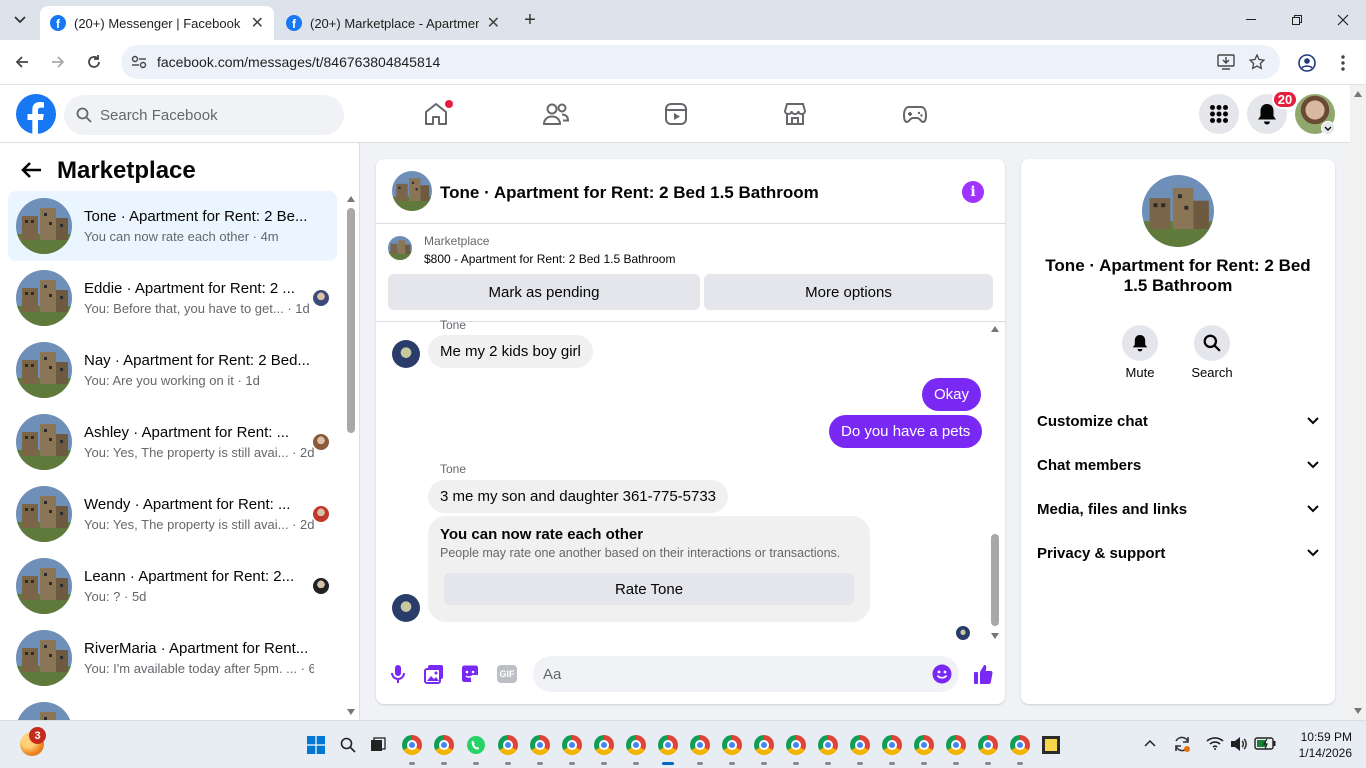 This screenshot has height=768, width=1366. What do you see at coordinates (556, 114) in the screenshot?
I see `nav-friends` at bounding box center [556, 114].